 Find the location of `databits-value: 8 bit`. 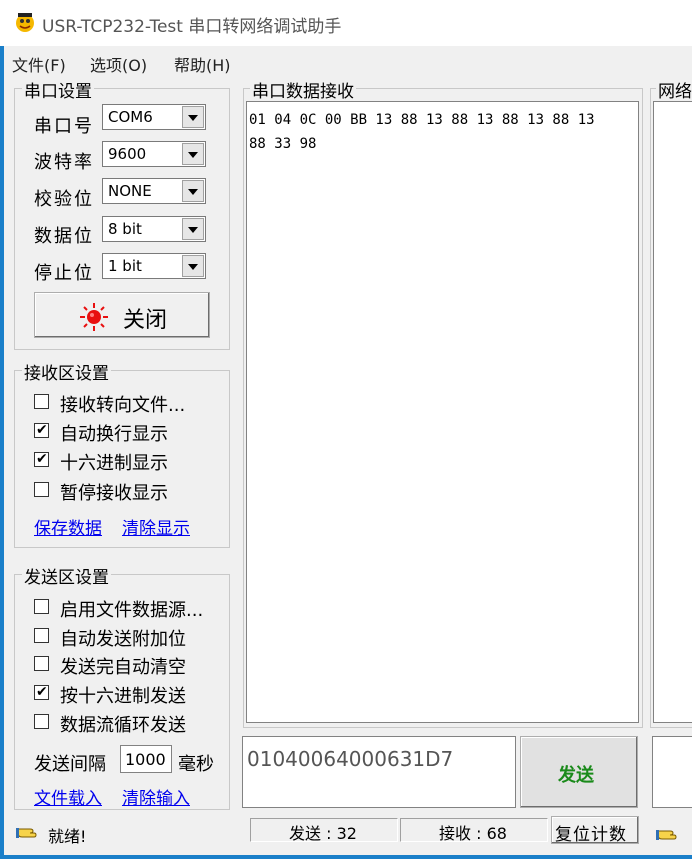

databits-value: 8 bit is located at coordinates (125, 229).